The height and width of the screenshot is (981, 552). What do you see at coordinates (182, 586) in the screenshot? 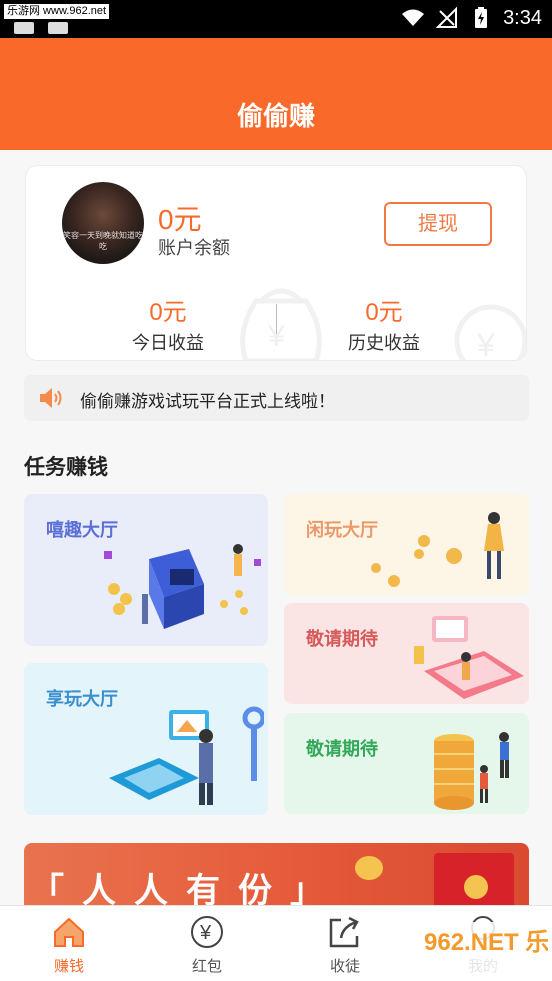
I see `game-console-illustration` at bounding box center [182, 586].